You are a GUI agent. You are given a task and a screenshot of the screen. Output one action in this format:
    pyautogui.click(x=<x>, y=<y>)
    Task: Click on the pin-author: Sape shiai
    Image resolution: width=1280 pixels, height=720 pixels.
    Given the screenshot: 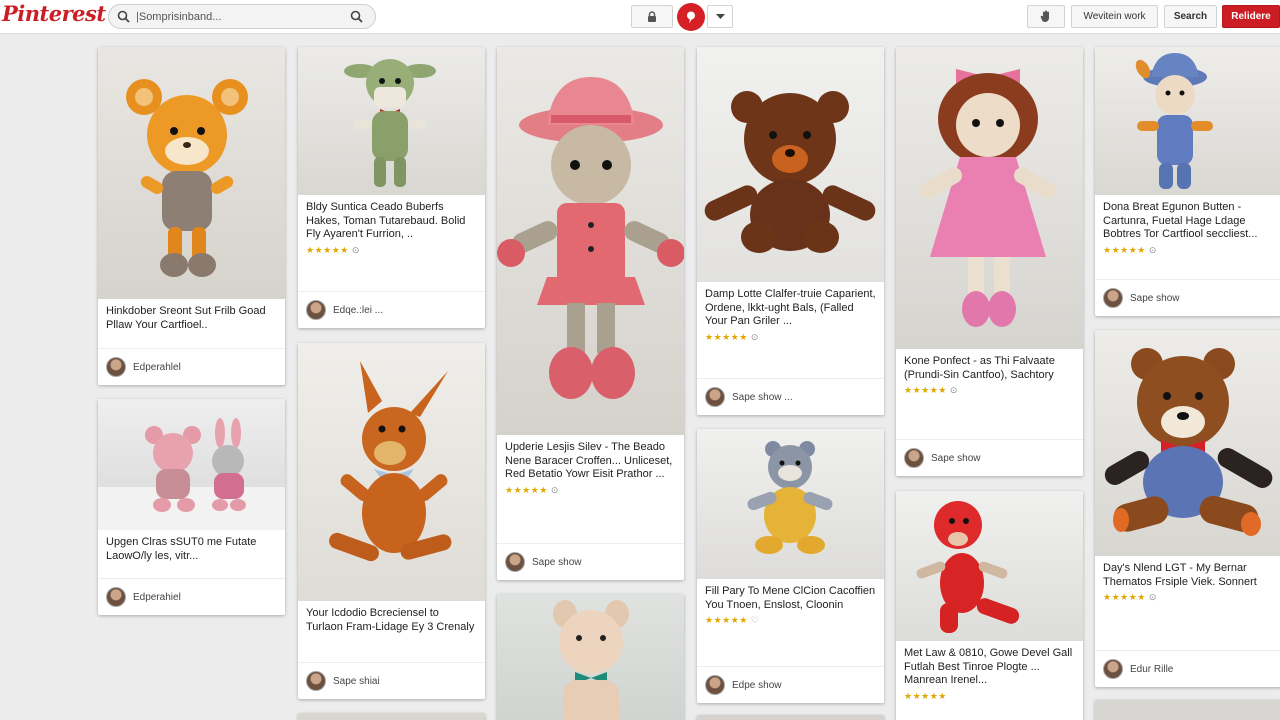 What is the action you would take?
    pyautogui.click(x=391, y=680)
    